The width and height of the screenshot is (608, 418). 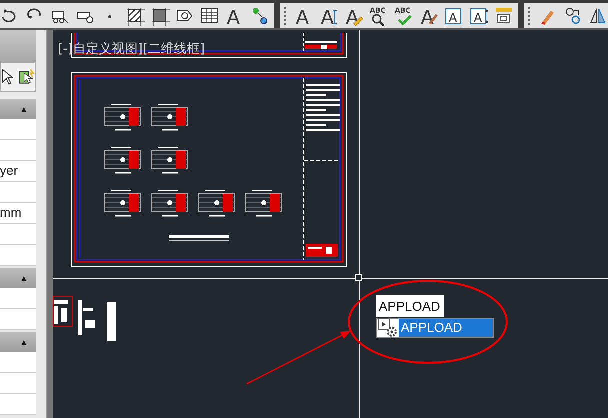 I want to click on property-value: yer, so click(x=18, y=171).